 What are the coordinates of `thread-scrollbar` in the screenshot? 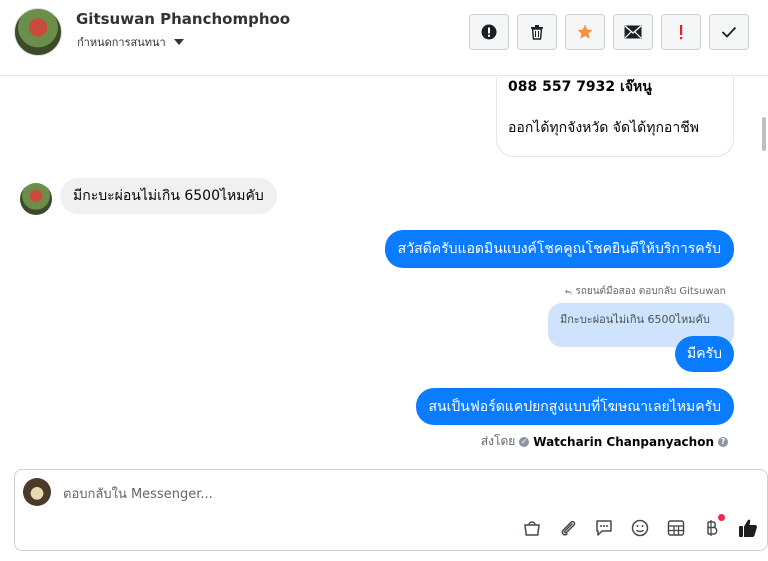 It's located at (765, 269).